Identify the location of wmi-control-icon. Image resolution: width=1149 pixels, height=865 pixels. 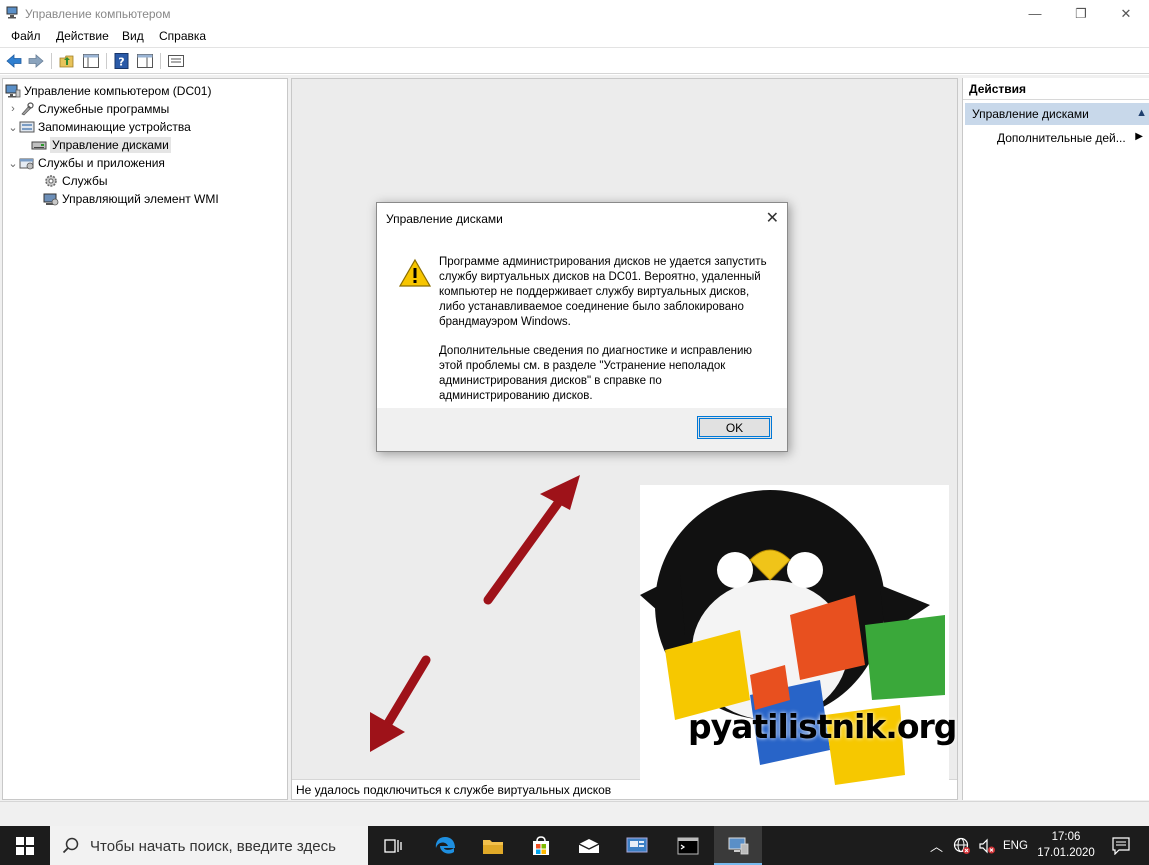
(51, 199).